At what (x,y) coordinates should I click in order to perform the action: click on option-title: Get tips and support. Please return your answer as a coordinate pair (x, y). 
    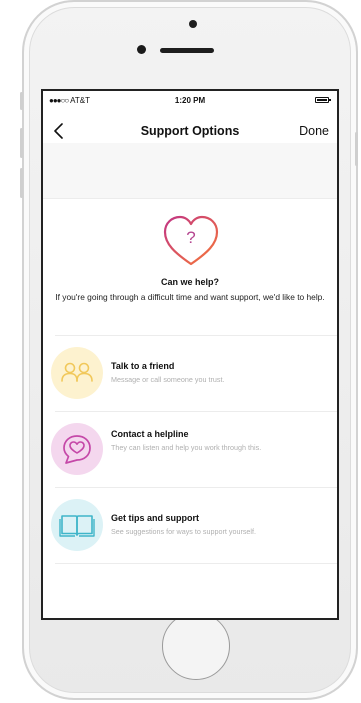
    Looking at the image, I should click on (155, 518).